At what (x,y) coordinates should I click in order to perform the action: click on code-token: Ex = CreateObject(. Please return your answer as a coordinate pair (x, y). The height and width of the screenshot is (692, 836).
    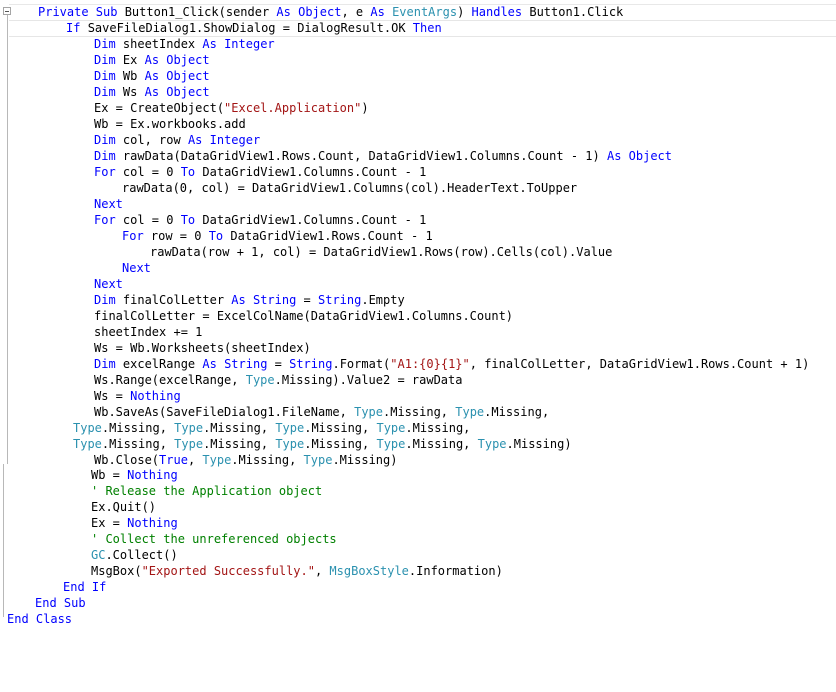
    Looking at the image, I should click on (159, 108).